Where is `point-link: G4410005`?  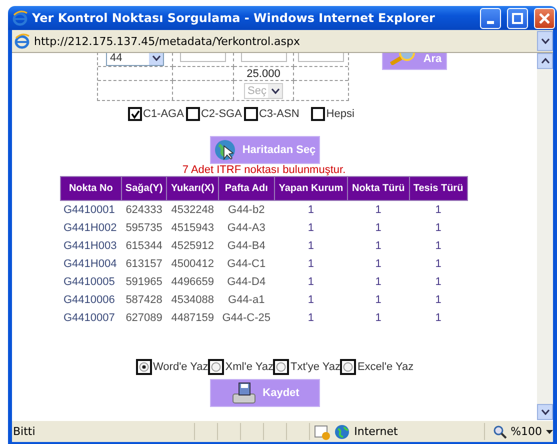
point-link: G4410005 is located at coordinates (91, 282).